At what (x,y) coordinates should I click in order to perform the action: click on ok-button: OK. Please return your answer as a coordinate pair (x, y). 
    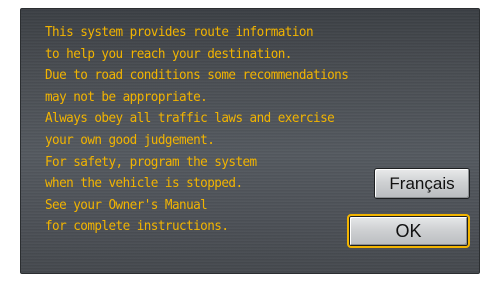
    Looking at the image, I should click on (408, 231).